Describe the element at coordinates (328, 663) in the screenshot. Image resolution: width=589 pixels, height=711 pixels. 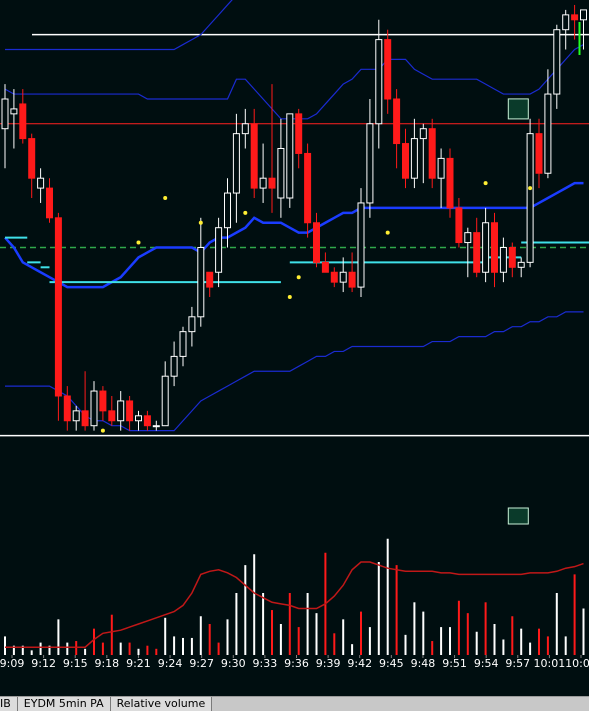
I see `x-tick-label-9-39: 9:39` at that location.